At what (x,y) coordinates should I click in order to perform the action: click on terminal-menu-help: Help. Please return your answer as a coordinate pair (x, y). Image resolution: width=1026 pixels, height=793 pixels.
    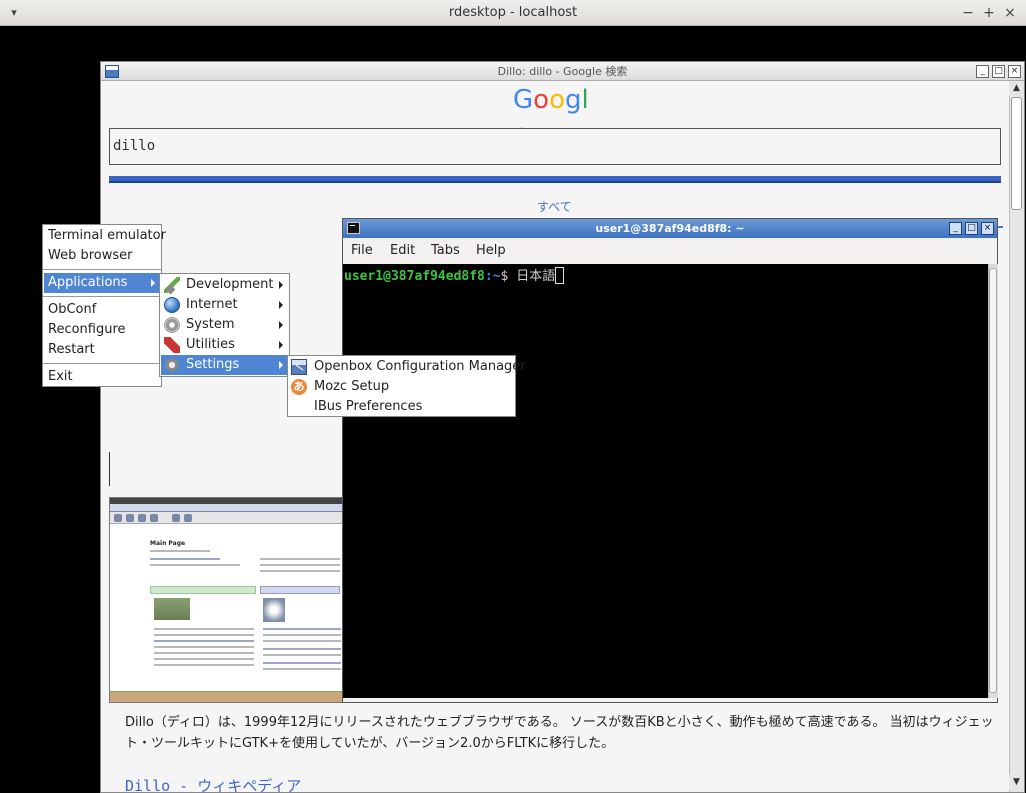
    Looking at the image, I should click on (491, 251).